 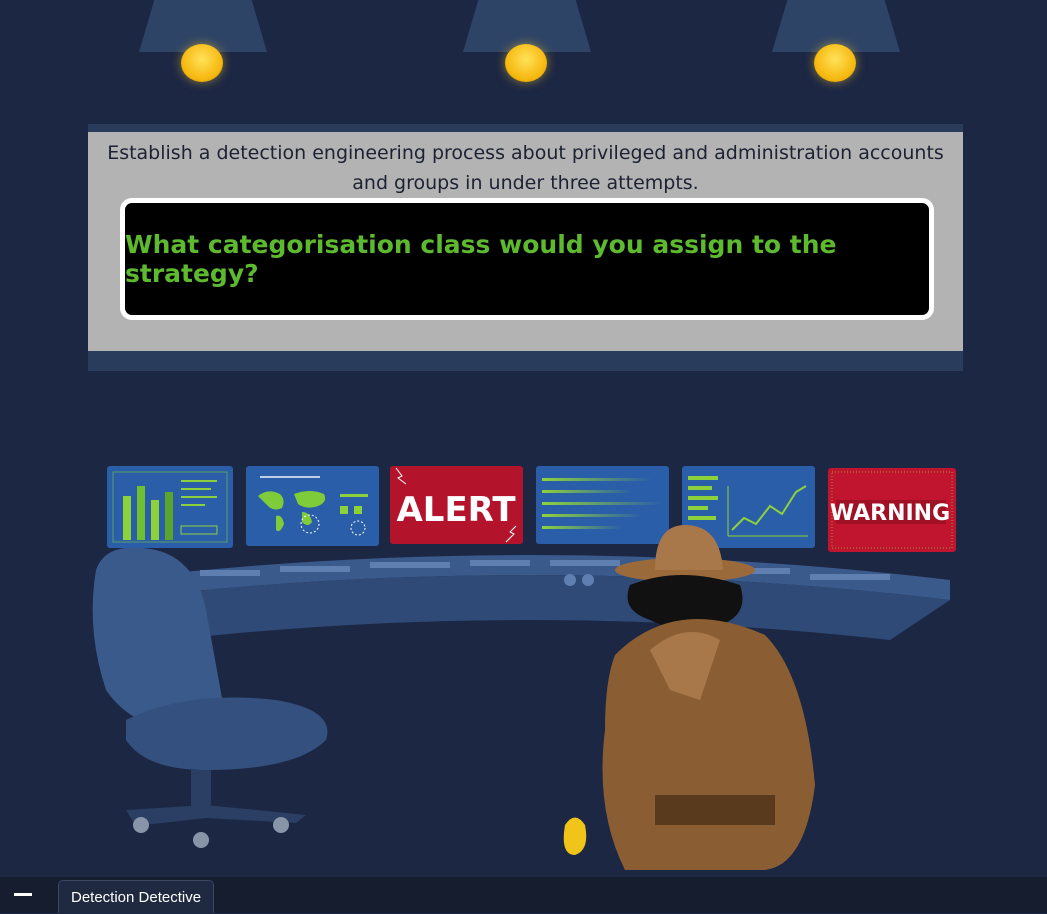 I want to click on monitor-warning: WARNING, so click(x=892, y=510).